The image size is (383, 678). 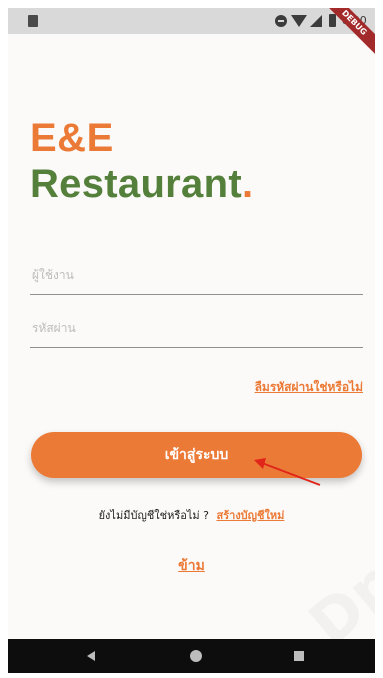 What do you see at coordinates (91, 656) in the screenshot?
I see `back-icon` at bounding box center [91, 656].